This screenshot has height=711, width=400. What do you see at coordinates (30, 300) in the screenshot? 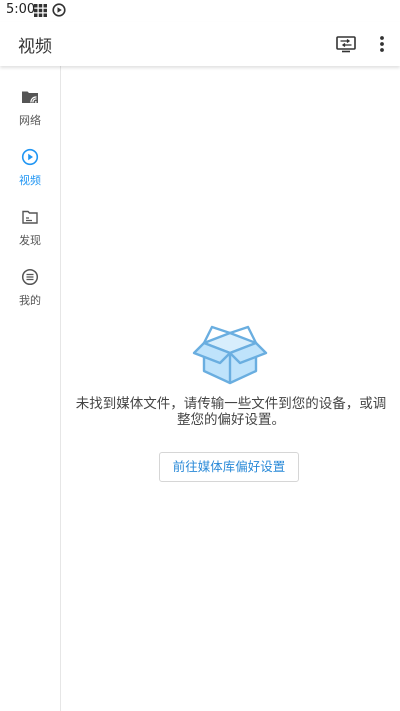
I see `sidebar-item-label: 我的` at bounding box center [30, 300].